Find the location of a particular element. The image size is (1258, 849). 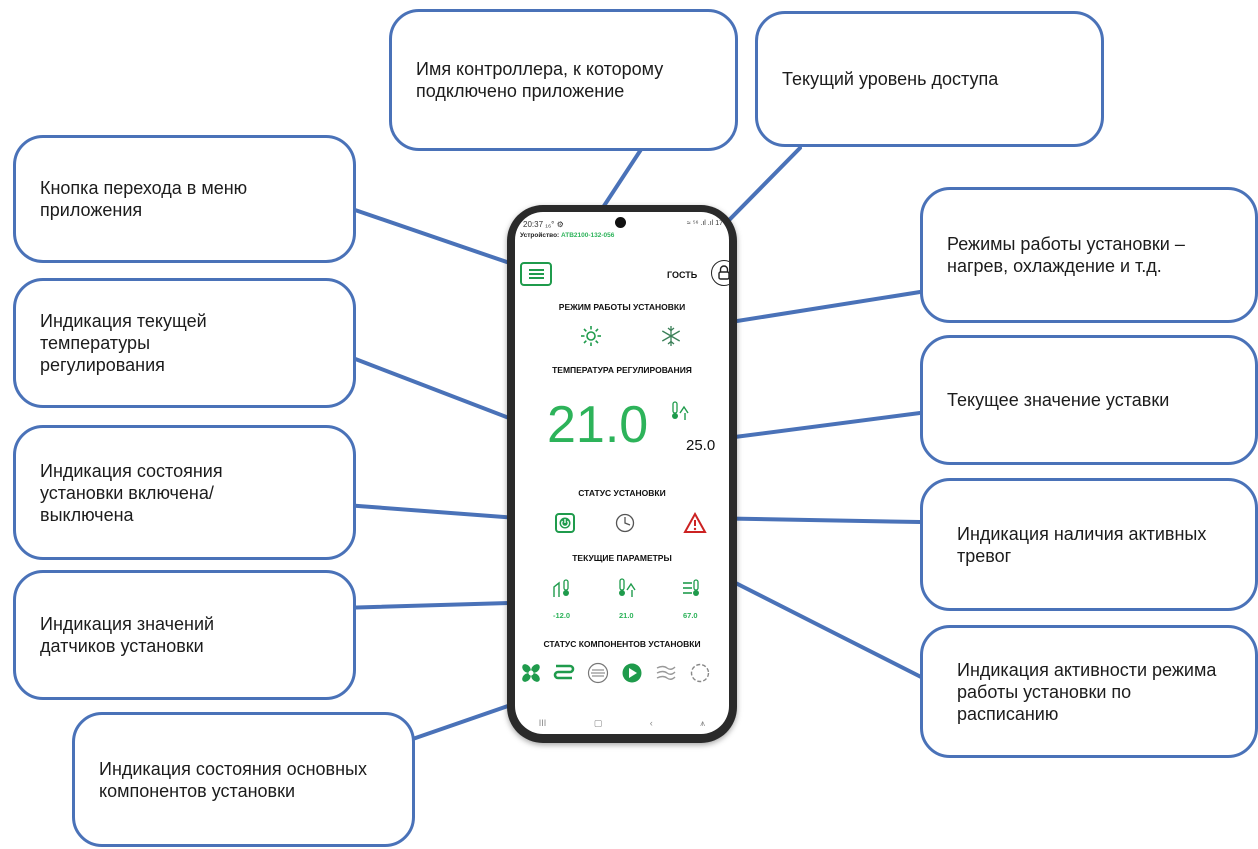

device-info: Устройство: ATB2100-132-056 is located at coordinates (567, 235).